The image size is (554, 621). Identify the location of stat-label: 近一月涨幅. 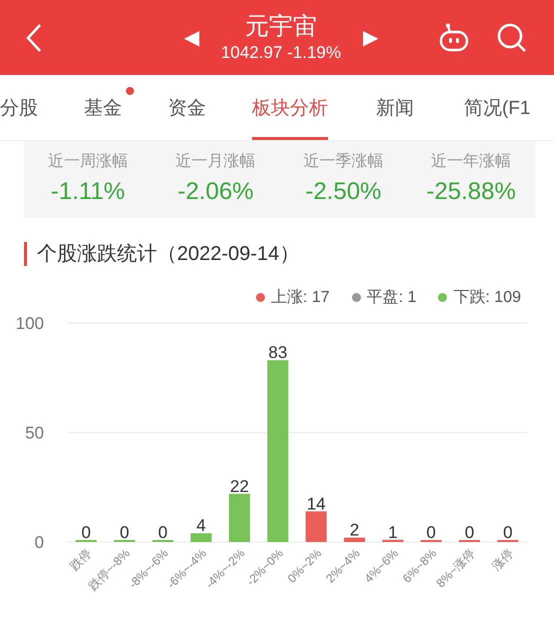
(216, 162).